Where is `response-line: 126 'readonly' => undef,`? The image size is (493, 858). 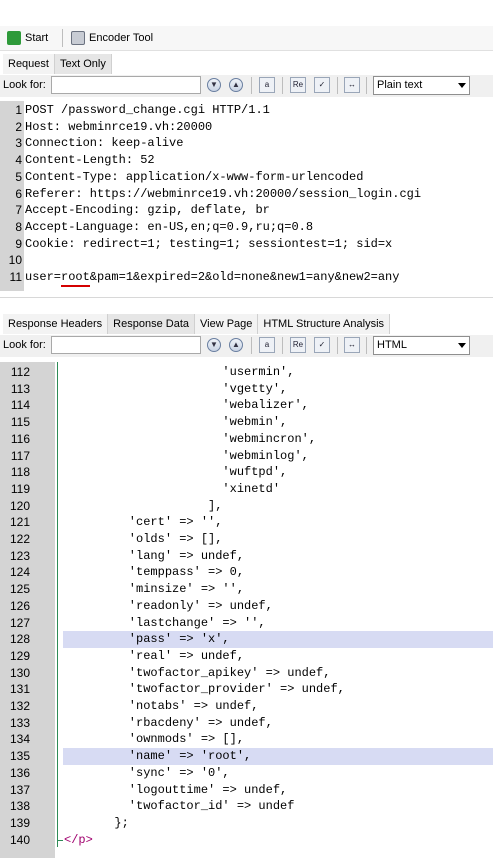 response-line: 126 'readonly' => undef, is located at coordinates (246, 606).